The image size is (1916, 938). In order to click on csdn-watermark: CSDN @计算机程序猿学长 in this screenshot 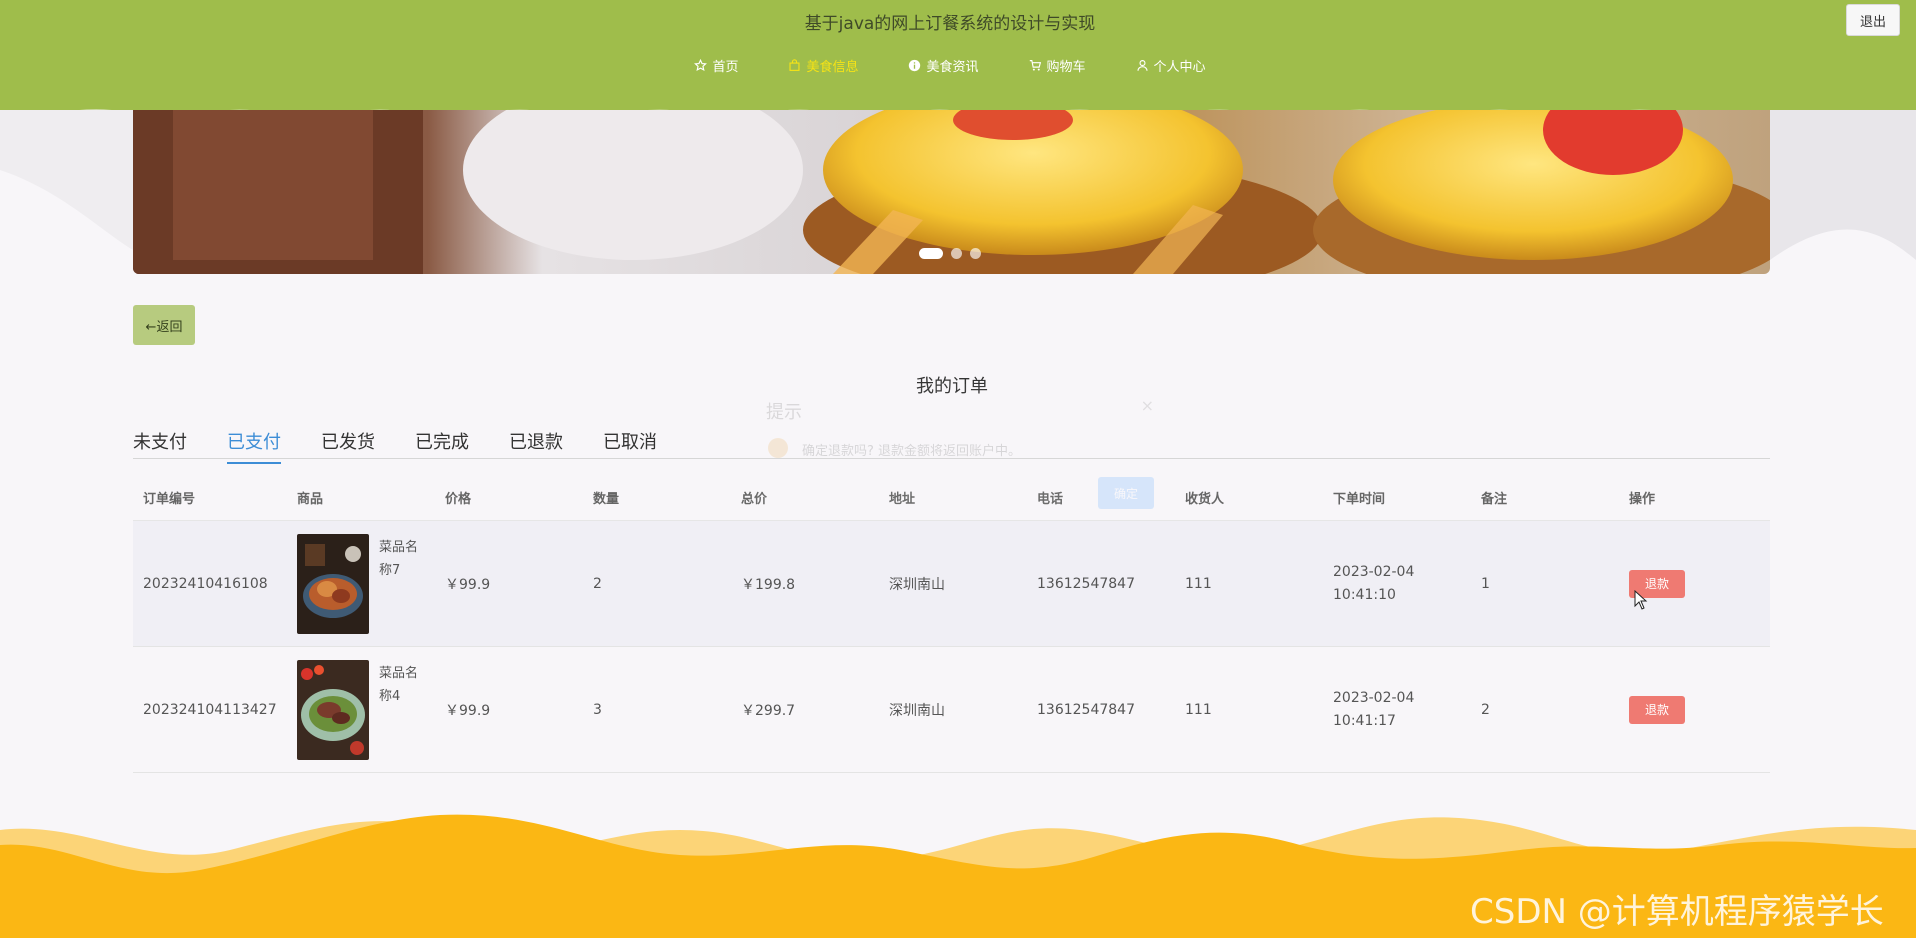, I will do `click(1677, 912)`.